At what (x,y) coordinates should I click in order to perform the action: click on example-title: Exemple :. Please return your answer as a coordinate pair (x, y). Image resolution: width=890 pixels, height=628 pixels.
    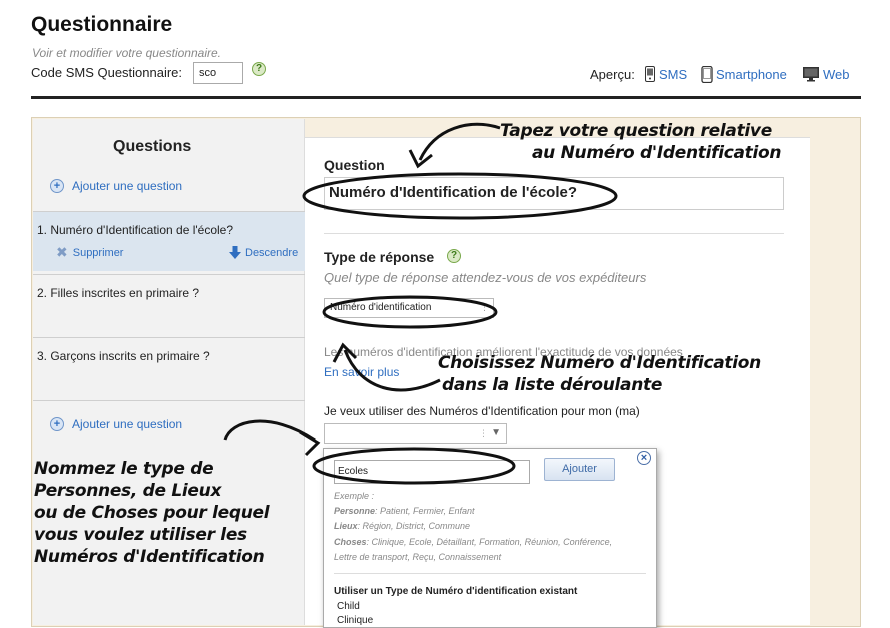
    Looking at the image, I should click on (354, 496).